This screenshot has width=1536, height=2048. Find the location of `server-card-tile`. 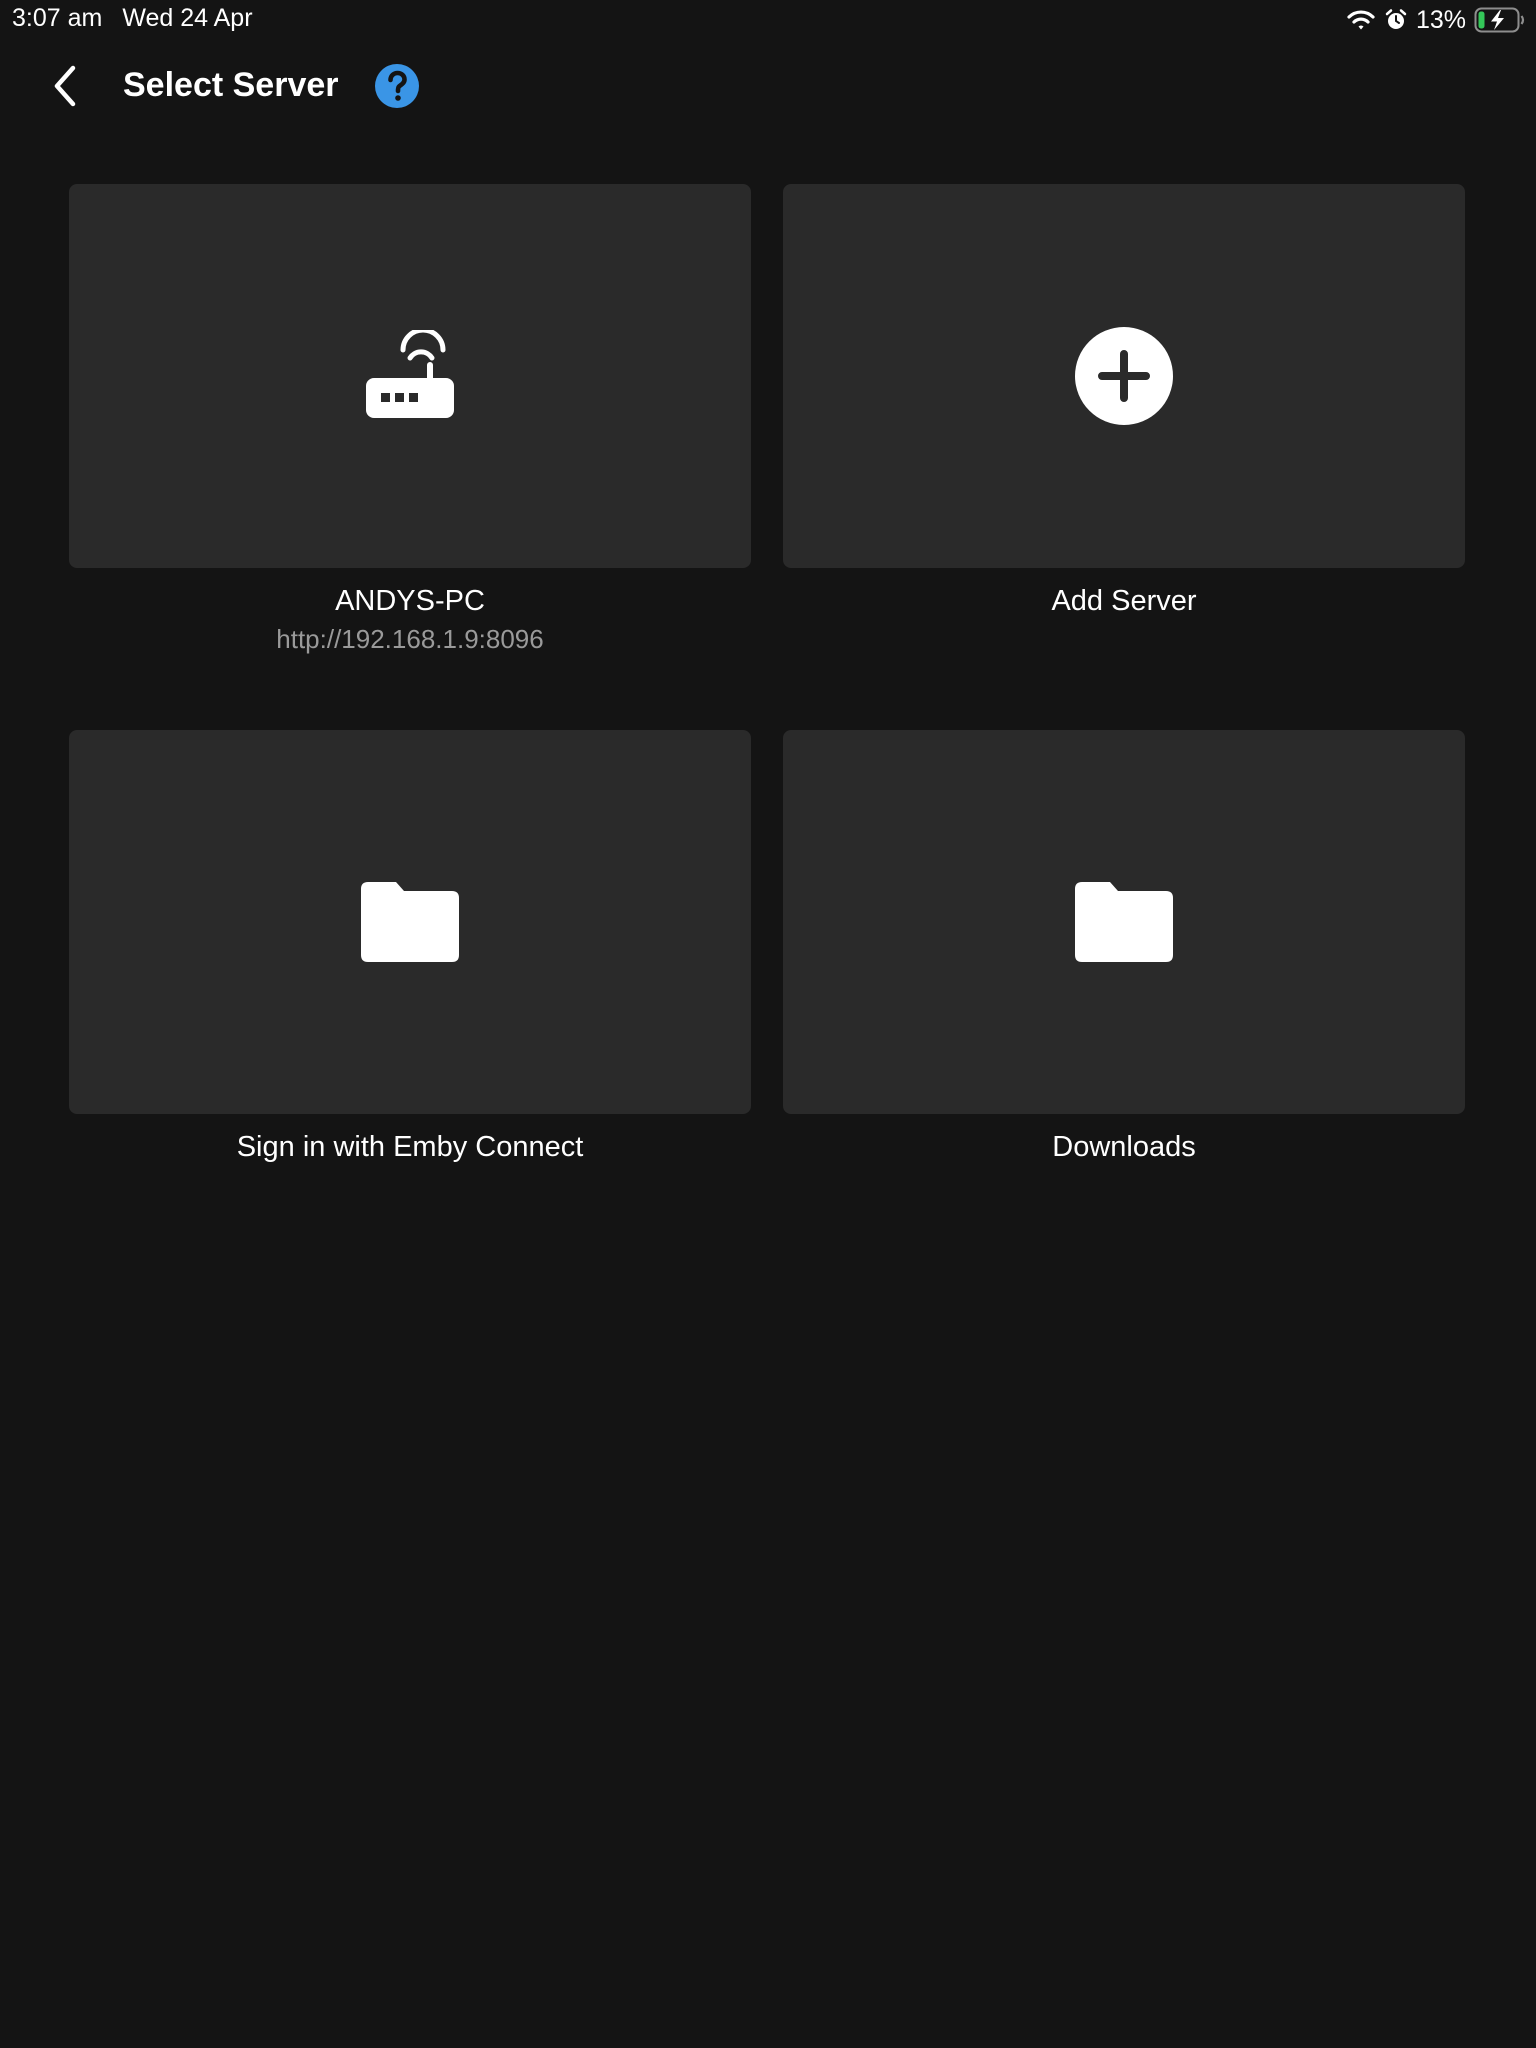

server-card-tile is located at coordinates (410, 376).